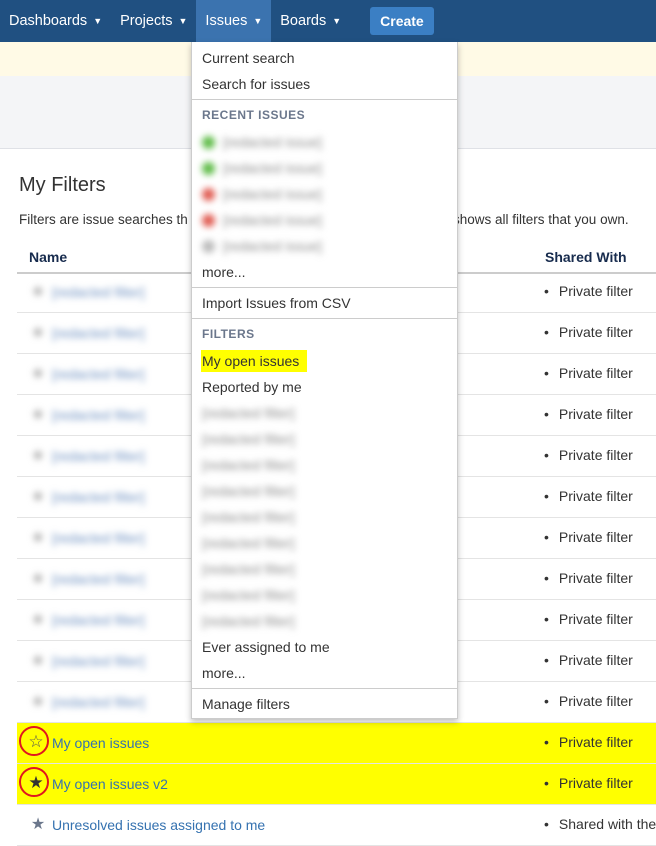  I want to click on filter-link-my-open-issues-v2: My open issues v2, so click(110, 784).